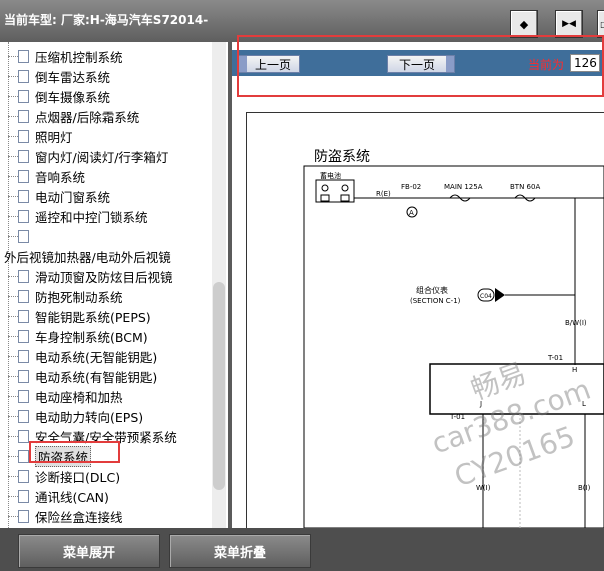 The height and width of the screenshot is (571, 604). What do you see at coordinates (411, 213) in the screenshot?
I see `connector-a-label: A` at bounding box center [411, 213].